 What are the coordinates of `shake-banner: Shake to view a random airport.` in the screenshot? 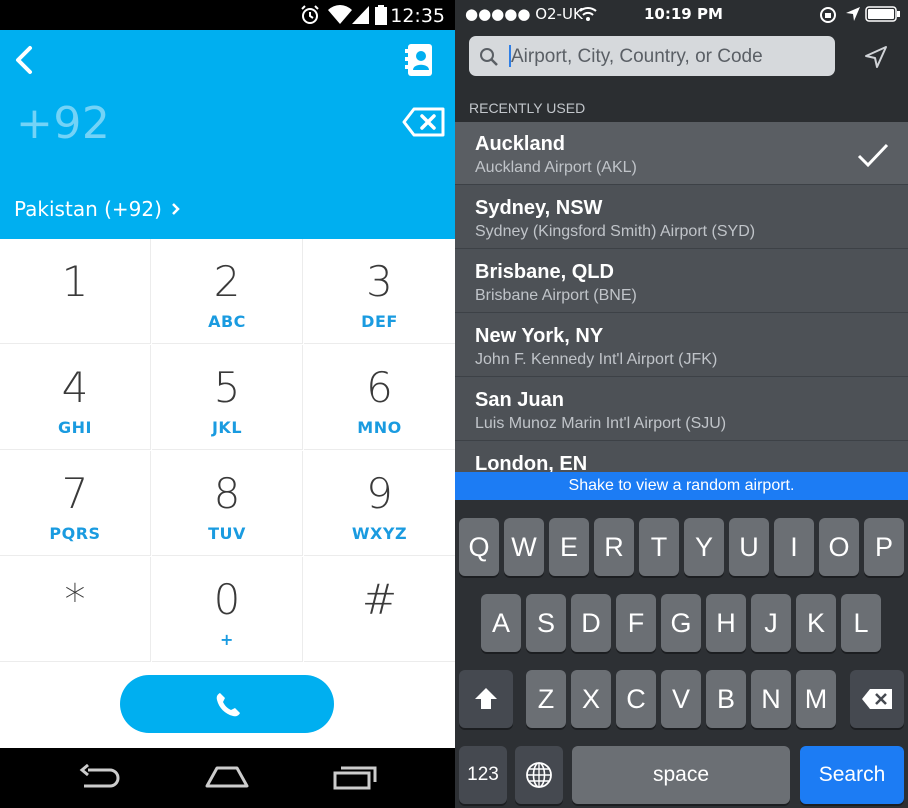 It's located at (681, 486).